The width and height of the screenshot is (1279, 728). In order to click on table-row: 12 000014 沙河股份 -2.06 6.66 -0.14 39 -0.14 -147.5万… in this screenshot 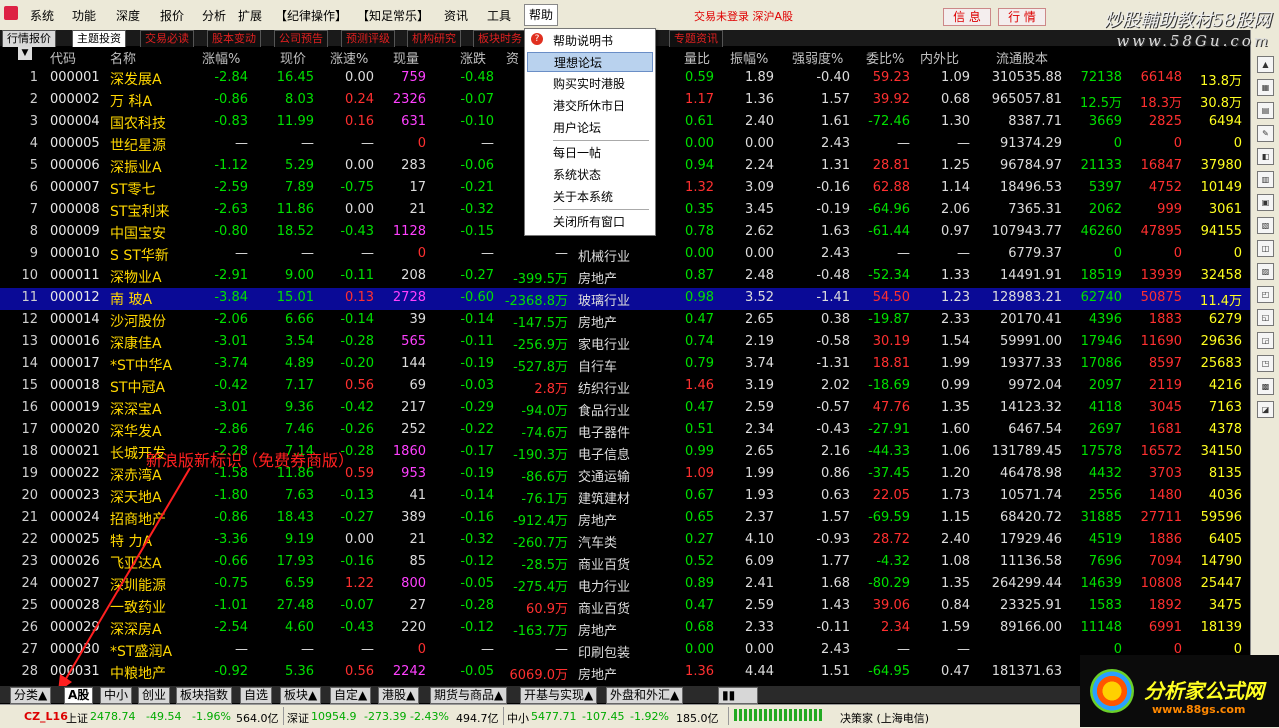, I will do `click(625, 321)`.